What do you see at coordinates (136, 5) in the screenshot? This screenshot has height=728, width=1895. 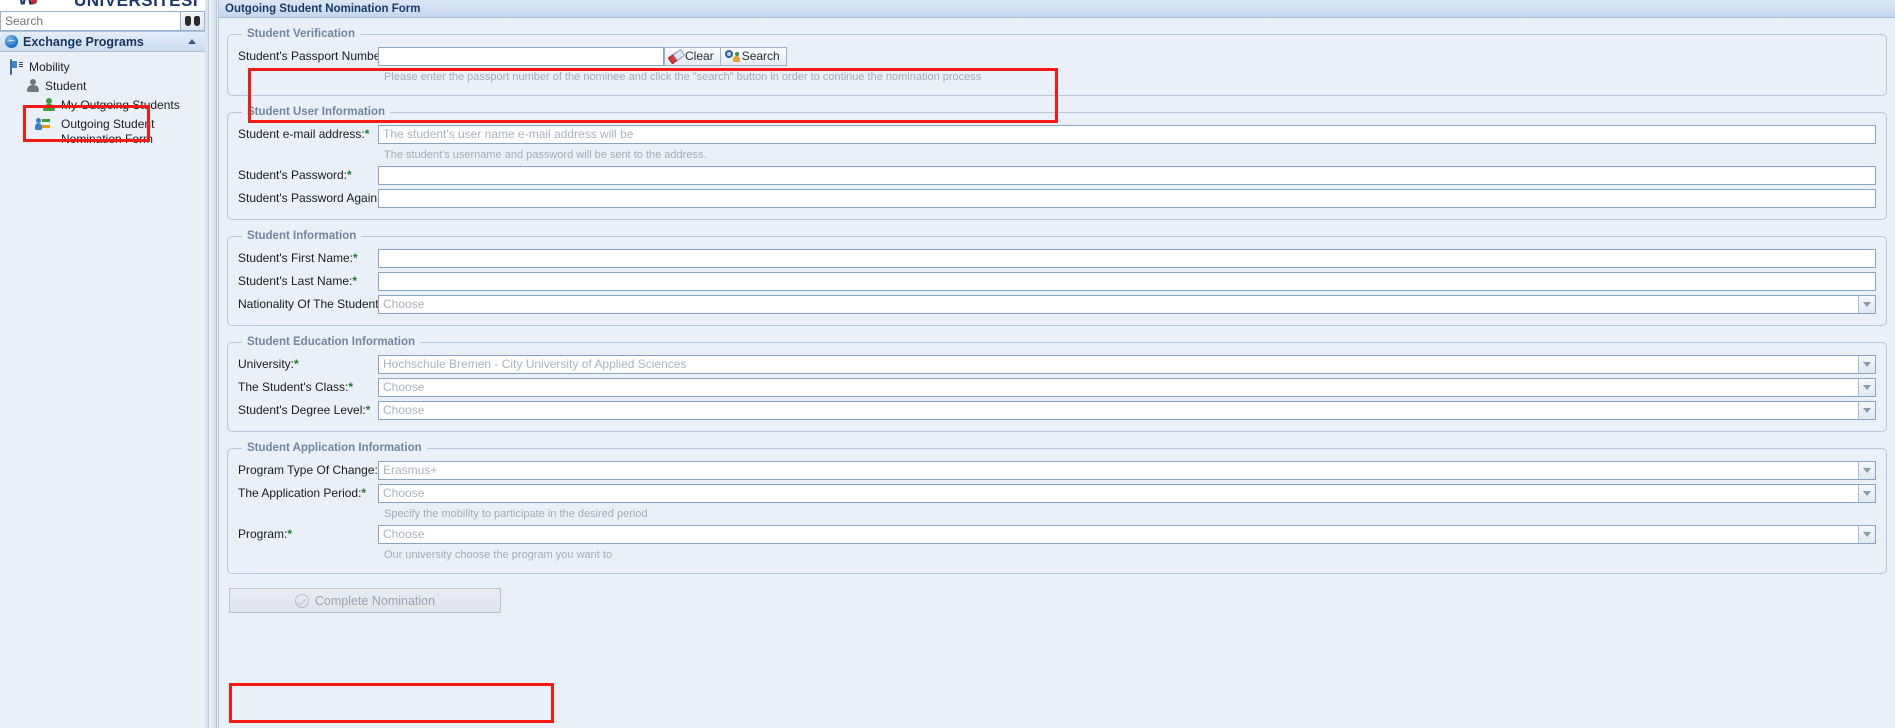 I see `logo-wordmark: ÜNIVERSITESI` at bounding box center [136, 5].